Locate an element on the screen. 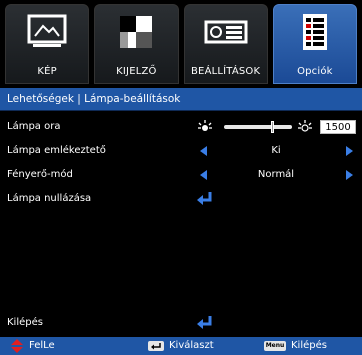 Image resolution: width=362 pixels, height=355 pixels. lamp-hours-slider-thumb is located at coordinates (272, 127).